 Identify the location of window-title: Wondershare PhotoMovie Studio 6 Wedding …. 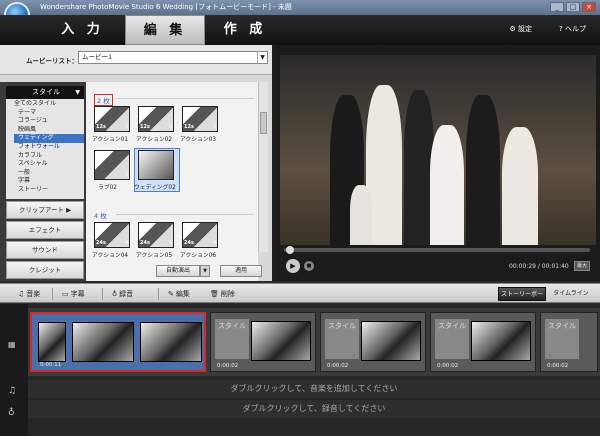
(166, 7).